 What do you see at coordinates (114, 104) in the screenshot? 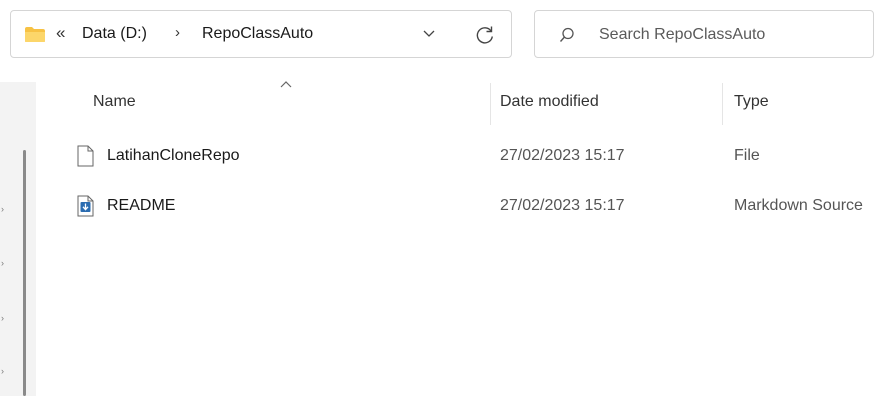
I see `column-header-name: Name` at bounding box center [114, 104].